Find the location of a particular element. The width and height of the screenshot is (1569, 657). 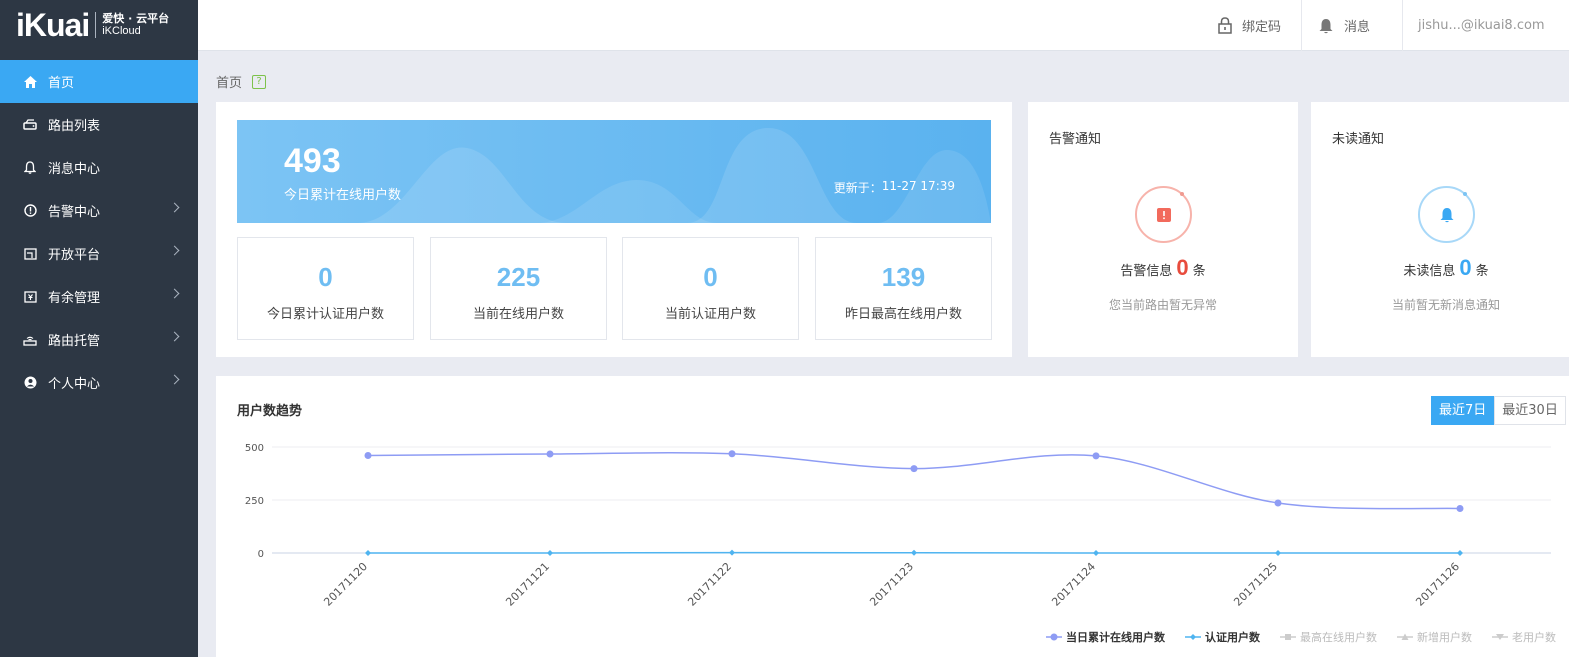

wave-decoration is located at coordinates (674, 175).